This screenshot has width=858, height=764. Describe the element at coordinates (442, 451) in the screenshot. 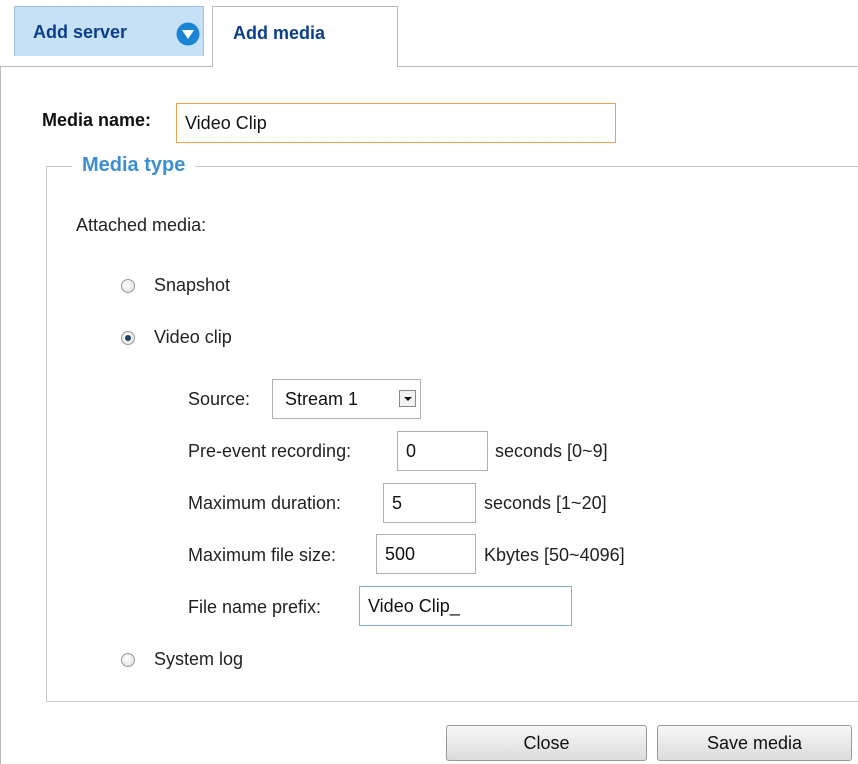

I see `pre-event-input` at that location.